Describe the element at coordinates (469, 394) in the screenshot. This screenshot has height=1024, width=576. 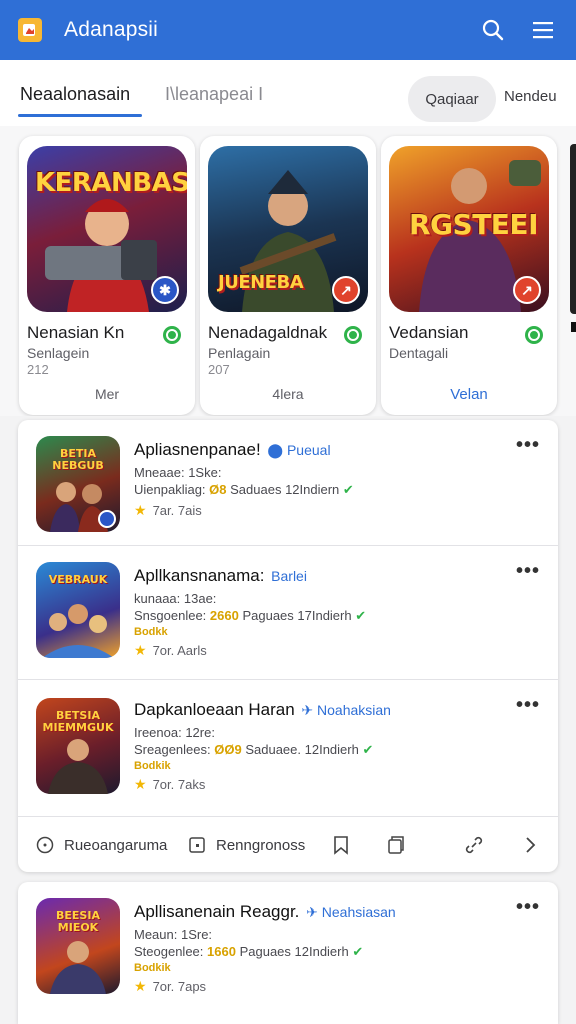
I see `featured-action: Velan` at that location.